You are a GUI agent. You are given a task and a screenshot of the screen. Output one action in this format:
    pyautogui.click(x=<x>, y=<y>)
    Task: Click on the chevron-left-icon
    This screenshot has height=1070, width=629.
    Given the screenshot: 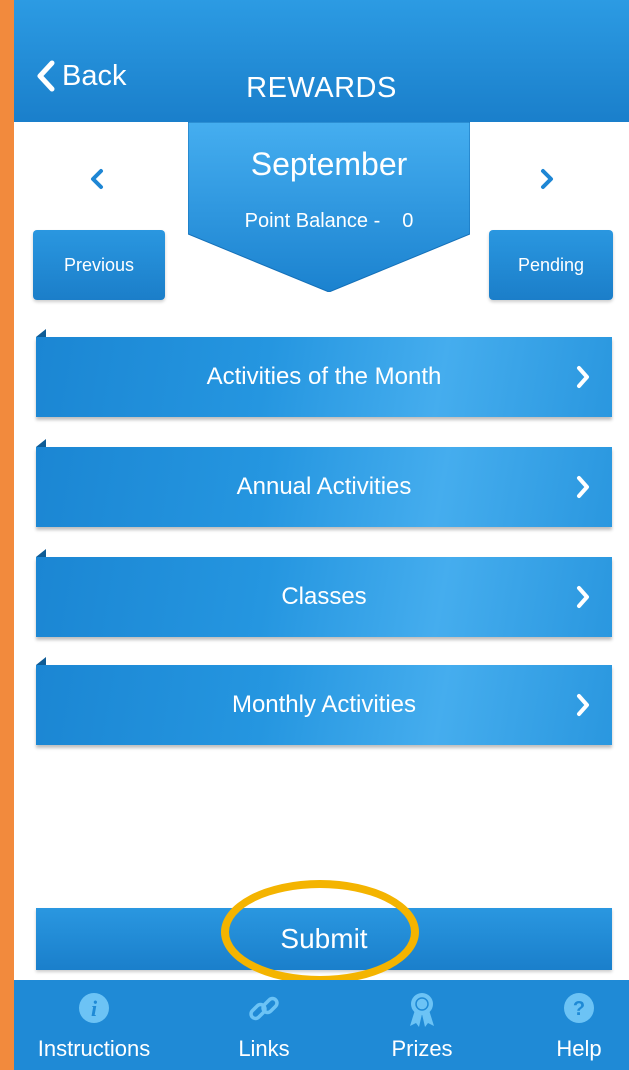 What is the action you would take?
    pyautogui.click(x=97, y=179)
    